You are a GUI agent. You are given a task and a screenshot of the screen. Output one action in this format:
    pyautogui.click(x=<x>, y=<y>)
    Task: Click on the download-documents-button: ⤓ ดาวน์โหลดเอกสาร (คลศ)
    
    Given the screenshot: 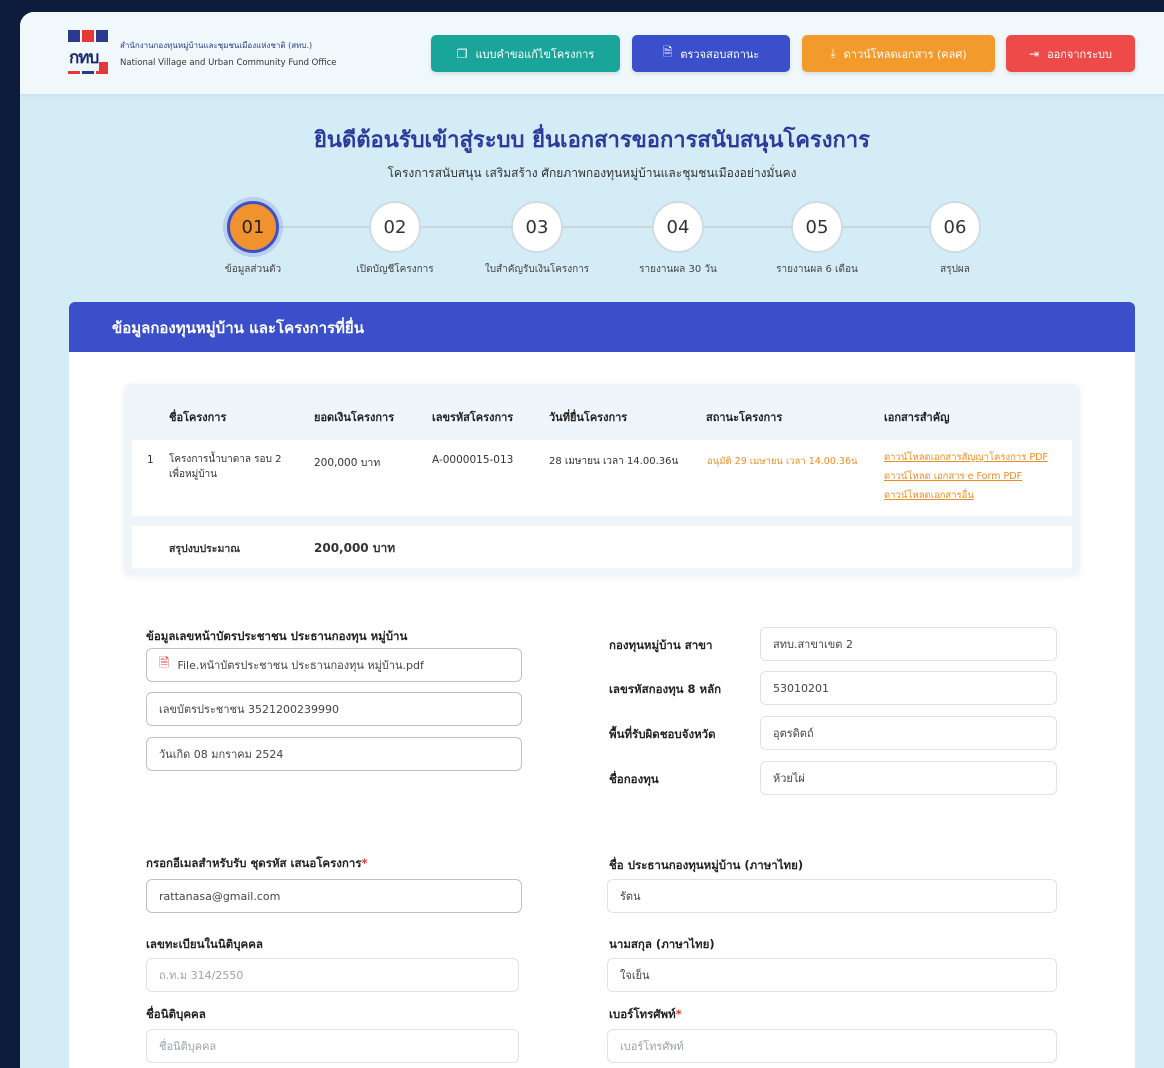 What is the action you would take?
    pyautogui.click(x=898, y=53)
    